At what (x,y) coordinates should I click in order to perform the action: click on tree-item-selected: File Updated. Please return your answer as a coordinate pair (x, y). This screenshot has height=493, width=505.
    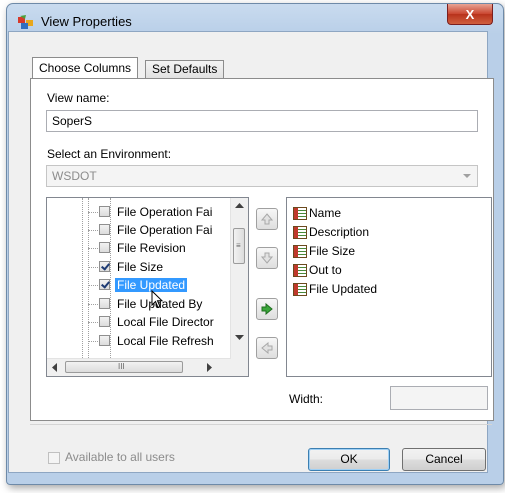
    Looking at the image, I should click on (147, 285).